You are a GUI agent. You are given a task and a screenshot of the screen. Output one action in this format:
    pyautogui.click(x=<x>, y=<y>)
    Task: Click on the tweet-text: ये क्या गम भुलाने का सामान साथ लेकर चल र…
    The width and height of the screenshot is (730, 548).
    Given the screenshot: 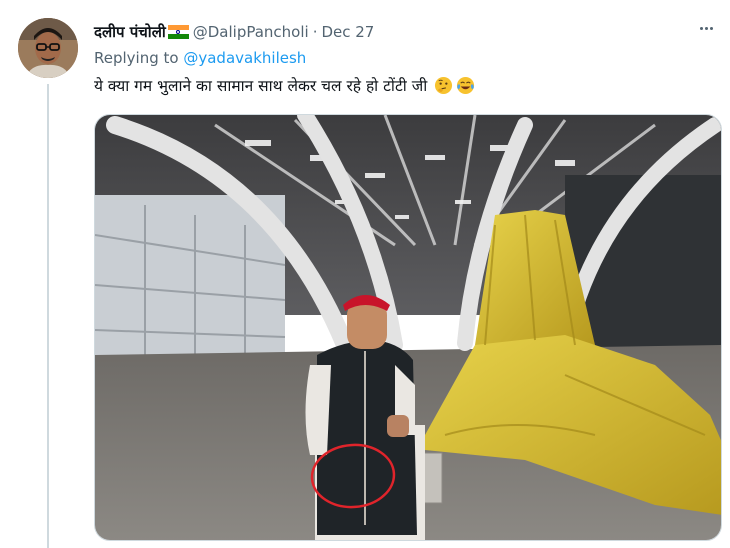 What is the action you would take?
    pyautogui.click(x=284, y=85)
    